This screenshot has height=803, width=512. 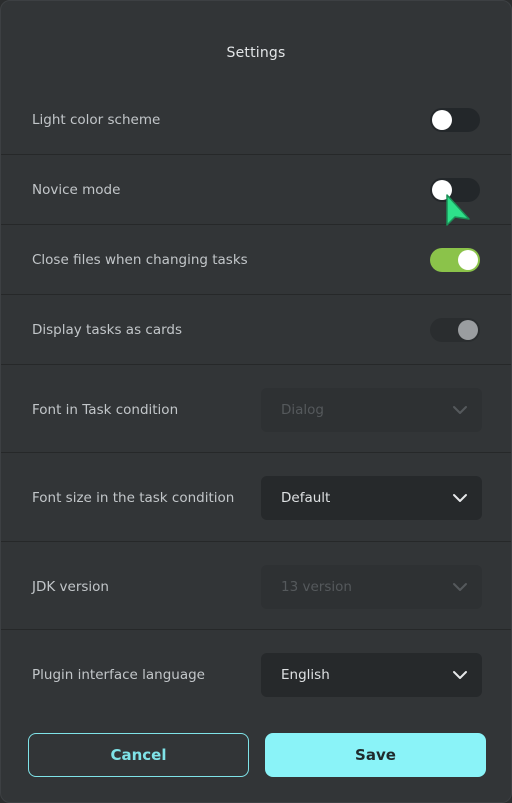 What do you see at coordinates (316, 587) in the screenshot?
I see `select-value: 13 version` at bounding box center [316, 587].